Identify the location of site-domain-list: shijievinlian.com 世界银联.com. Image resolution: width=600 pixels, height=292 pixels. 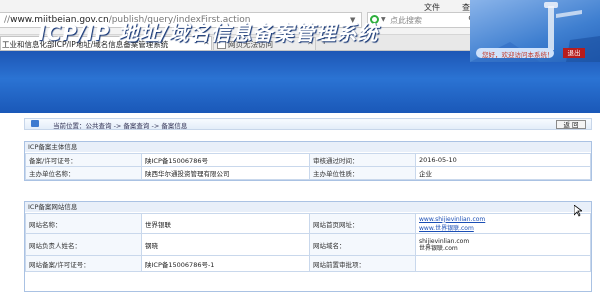
(503, 244).